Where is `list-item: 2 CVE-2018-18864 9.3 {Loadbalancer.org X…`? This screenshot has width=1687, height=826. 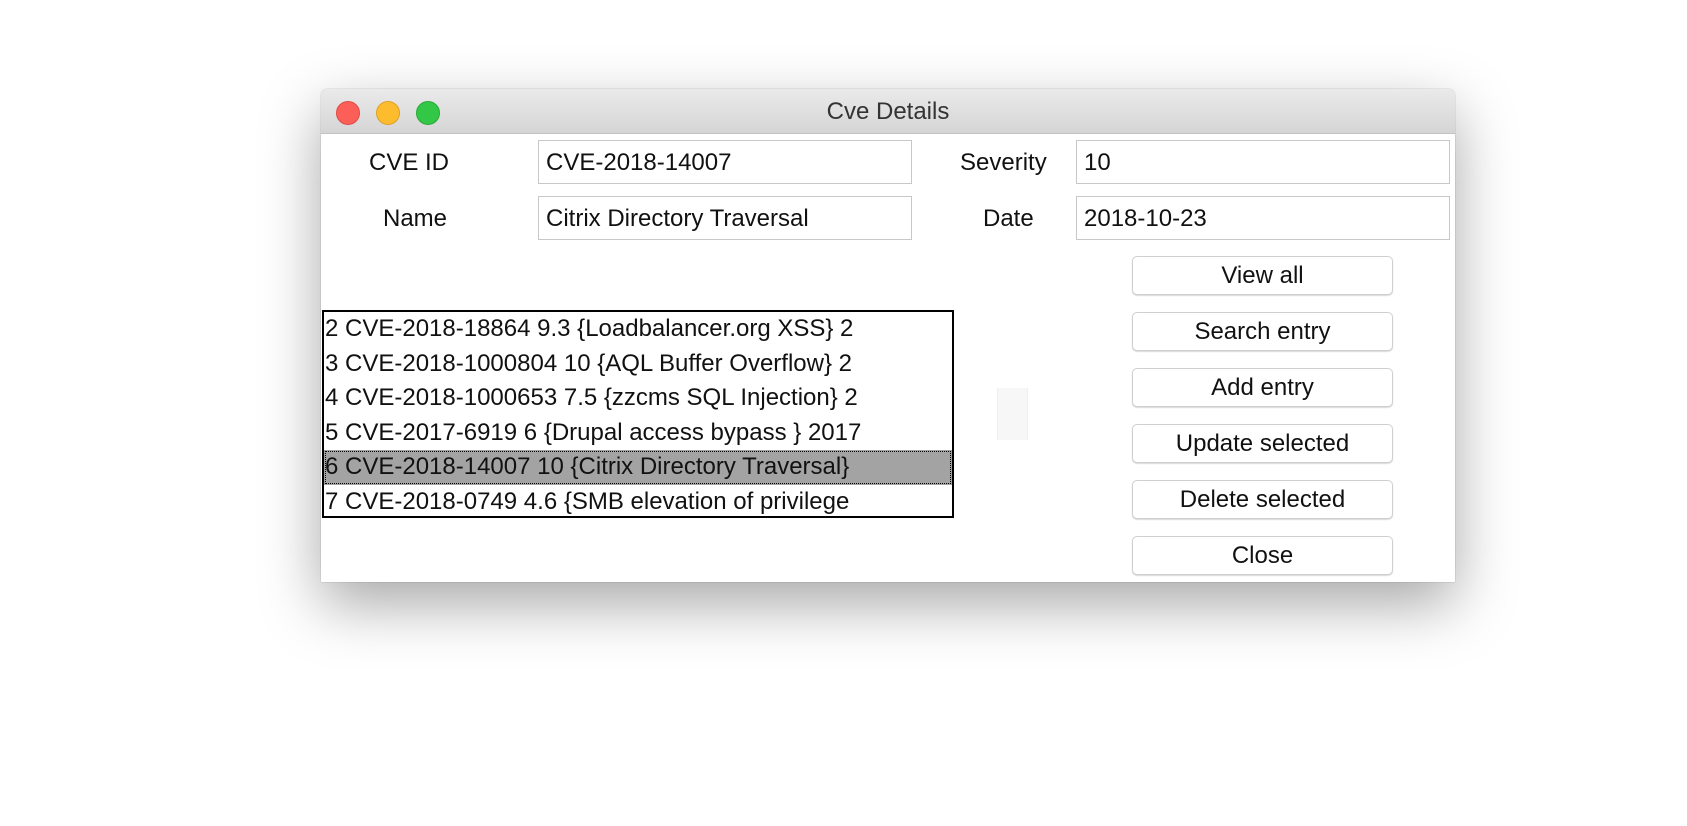
list-item: 2 CVE-2018-18864 9.3 {Loadbalancer.org X… is located at coordinates (638, 329).